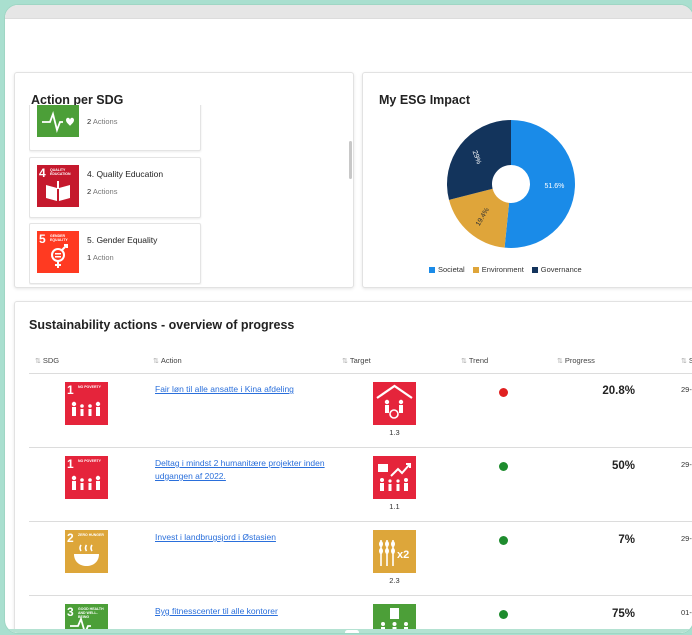 This screenshot has width=692, height=635. I want to click on progress-value: 20.8%, so click(618, 391).